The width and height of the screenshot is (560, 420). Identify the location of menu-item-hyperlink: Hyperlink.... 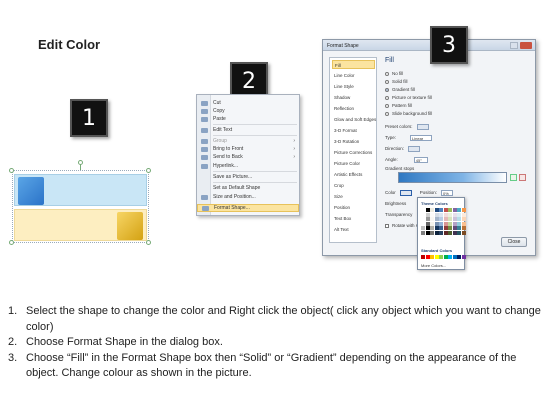
(248, 166).